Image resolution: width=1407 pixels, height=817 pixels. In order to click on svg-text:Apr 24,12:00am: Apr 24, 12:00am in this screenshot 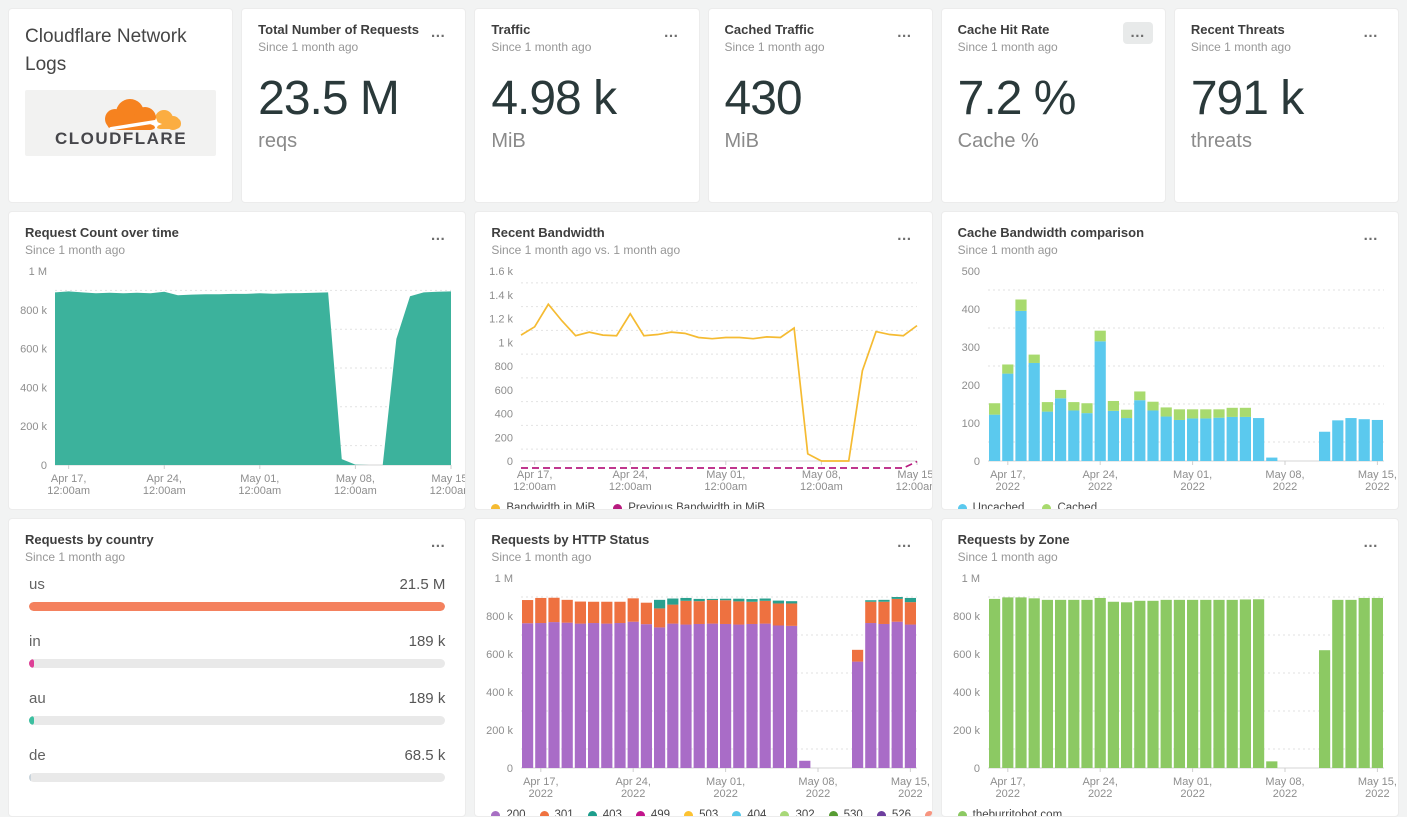, I will do `click(164, 485)`.